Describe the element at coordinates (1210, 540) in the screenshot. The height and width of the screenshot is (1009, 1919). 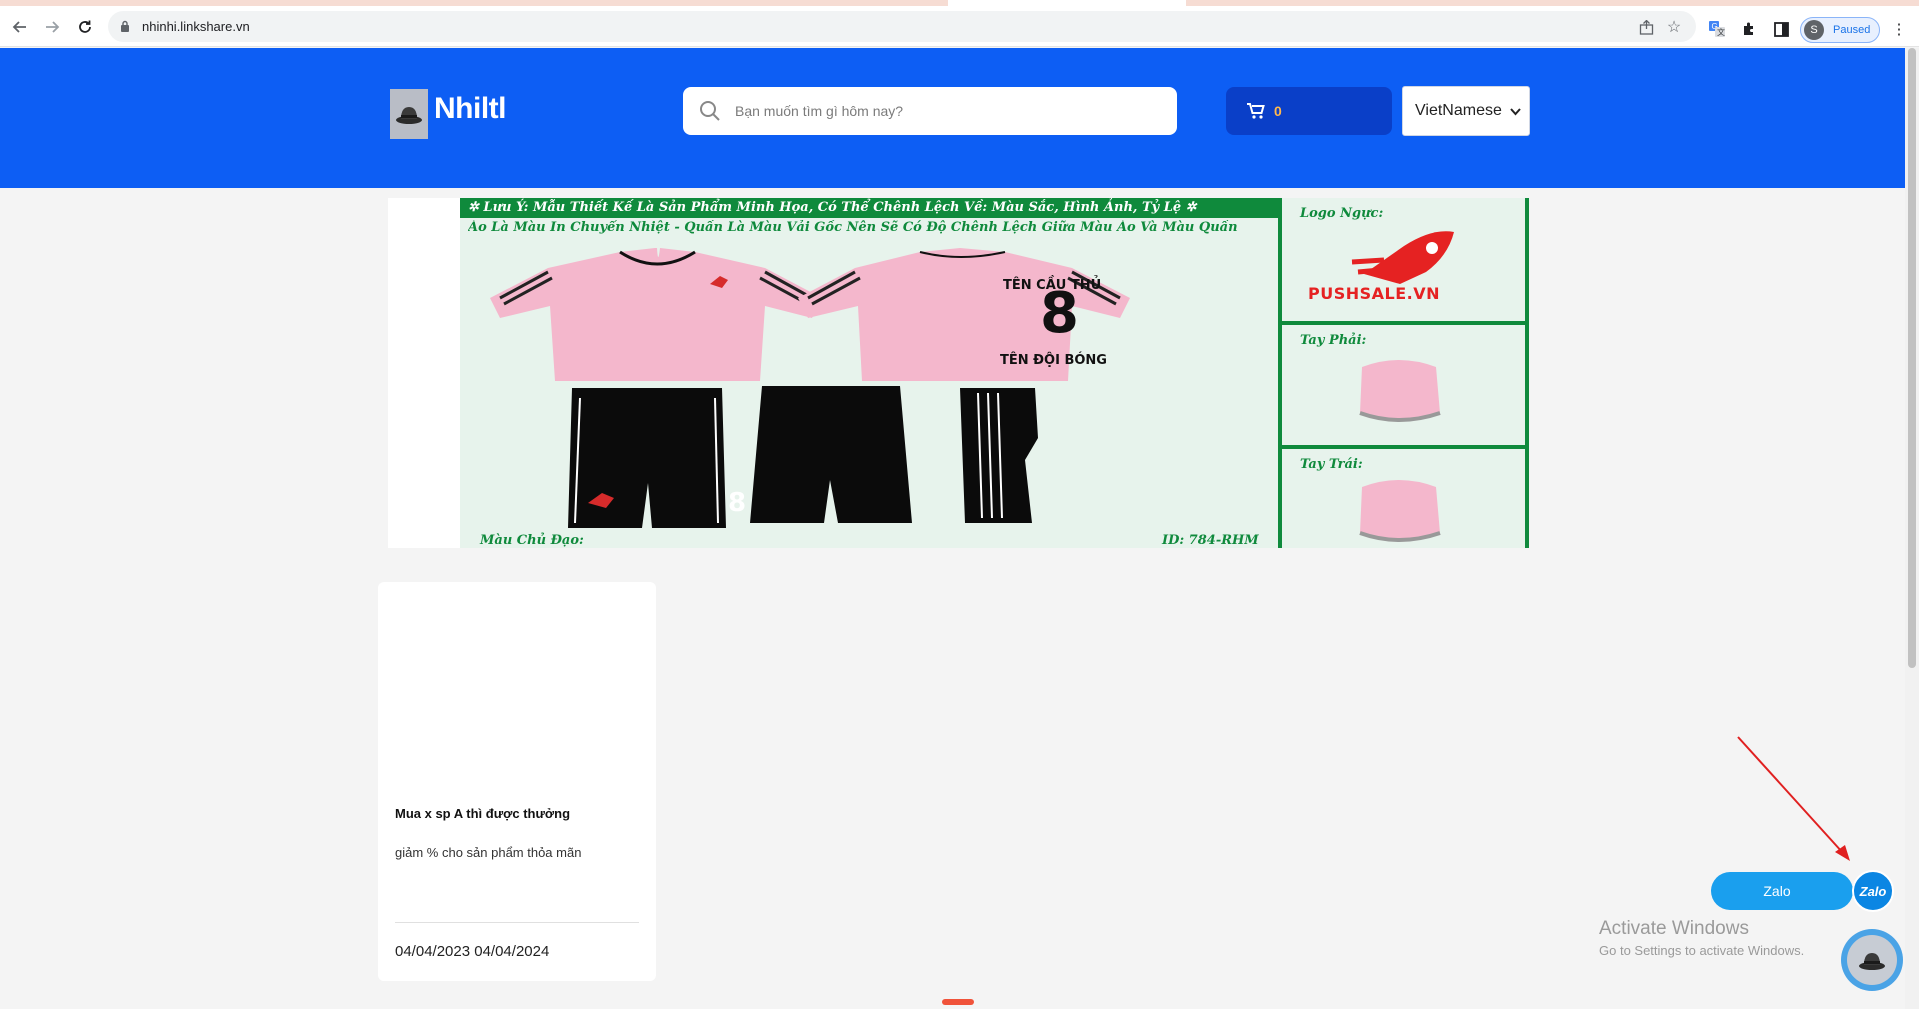
I see `design-id: ID: 784-RHM` at that location.